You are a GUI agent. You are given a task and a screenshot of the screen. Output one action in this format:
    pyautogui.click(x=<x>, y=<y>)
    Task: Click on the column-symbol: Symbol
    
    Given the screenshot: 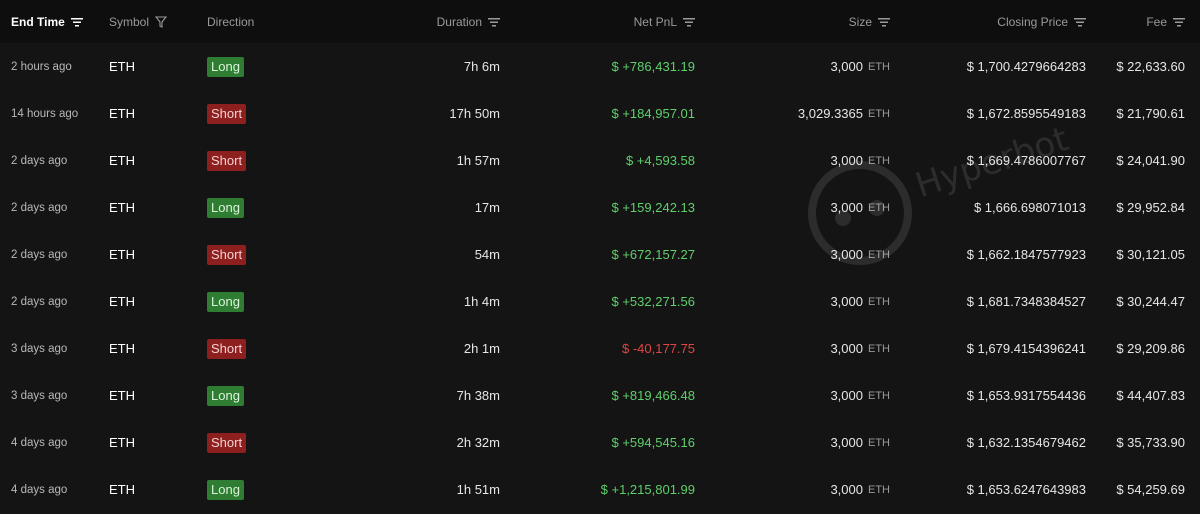 What is the action you would take?
    pyautogui.click(x=138, y=21)
    